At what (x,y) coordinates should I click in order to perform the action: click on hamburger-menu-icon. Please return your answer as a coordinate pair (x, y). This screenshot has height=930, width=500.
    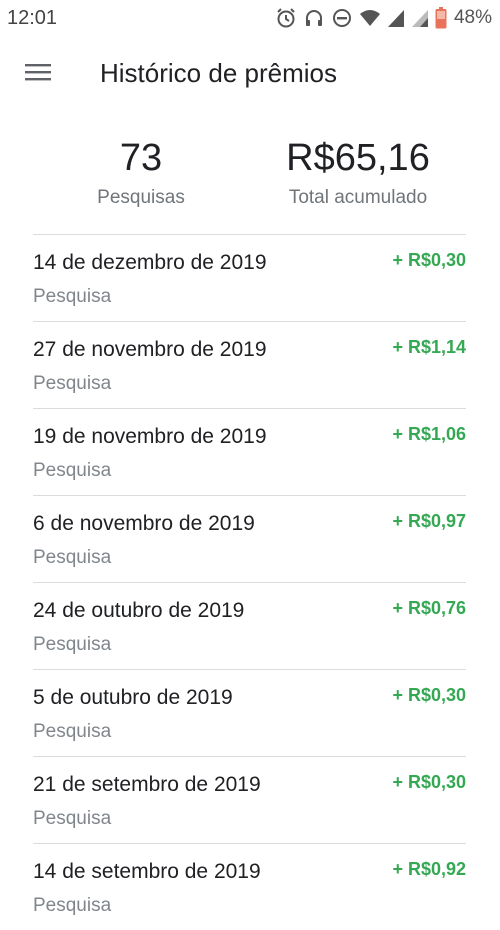
    Looking at the image, I should click on (38, 74).